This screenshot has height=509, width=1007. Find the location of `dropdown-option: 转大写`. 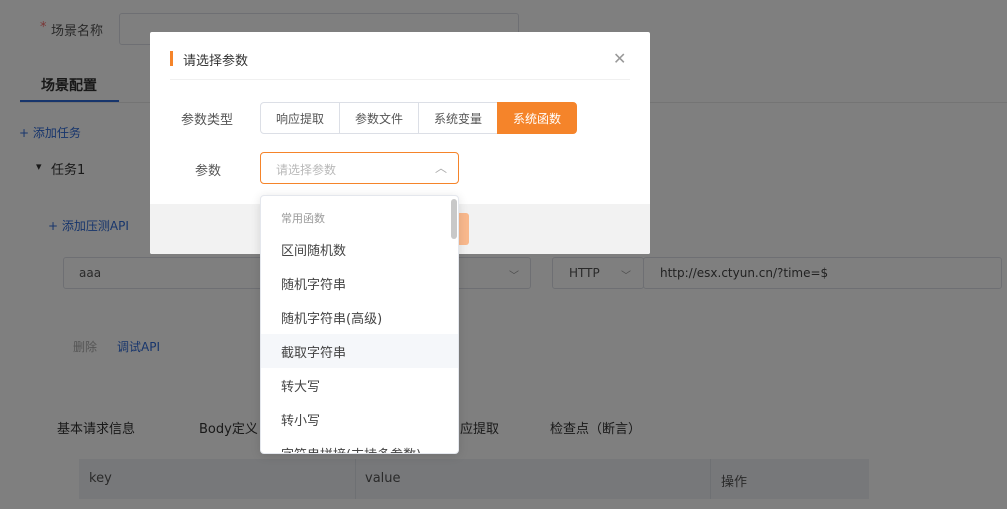

dropdown-option: 转大写 is located at coordinates (359, 385).